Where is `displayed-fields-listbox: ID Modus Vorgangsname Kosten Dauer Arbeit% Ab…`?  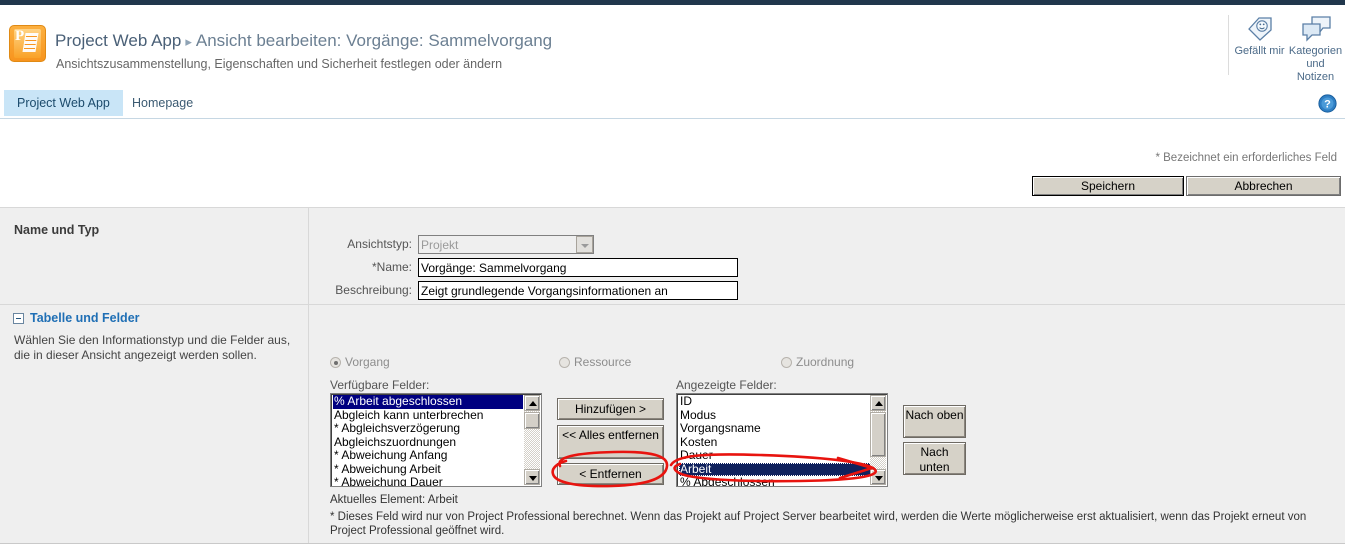 displayed-fields-listbox: ID Modus Vorgangsname Kosten Dauer Arbeit% Ab… is located at coordinates (782, 440).